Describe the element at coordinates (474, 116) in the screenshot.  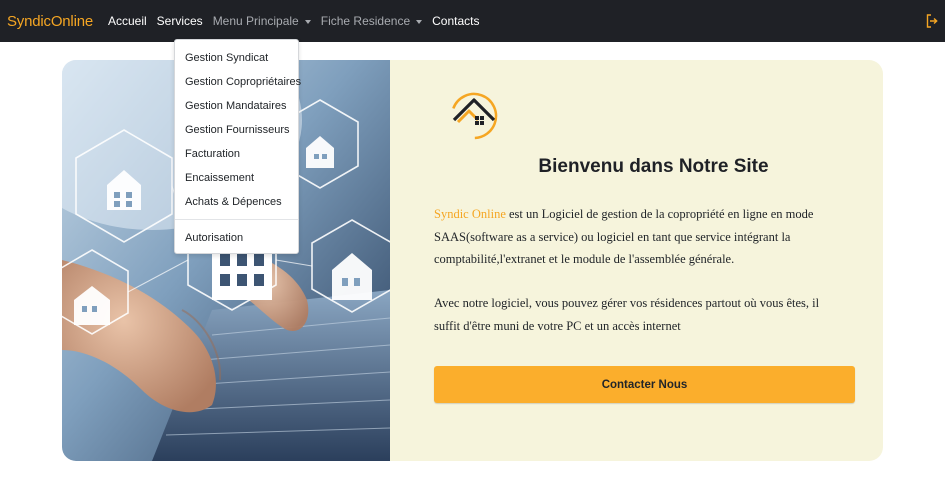
I see `house-logo-icon` at that location.